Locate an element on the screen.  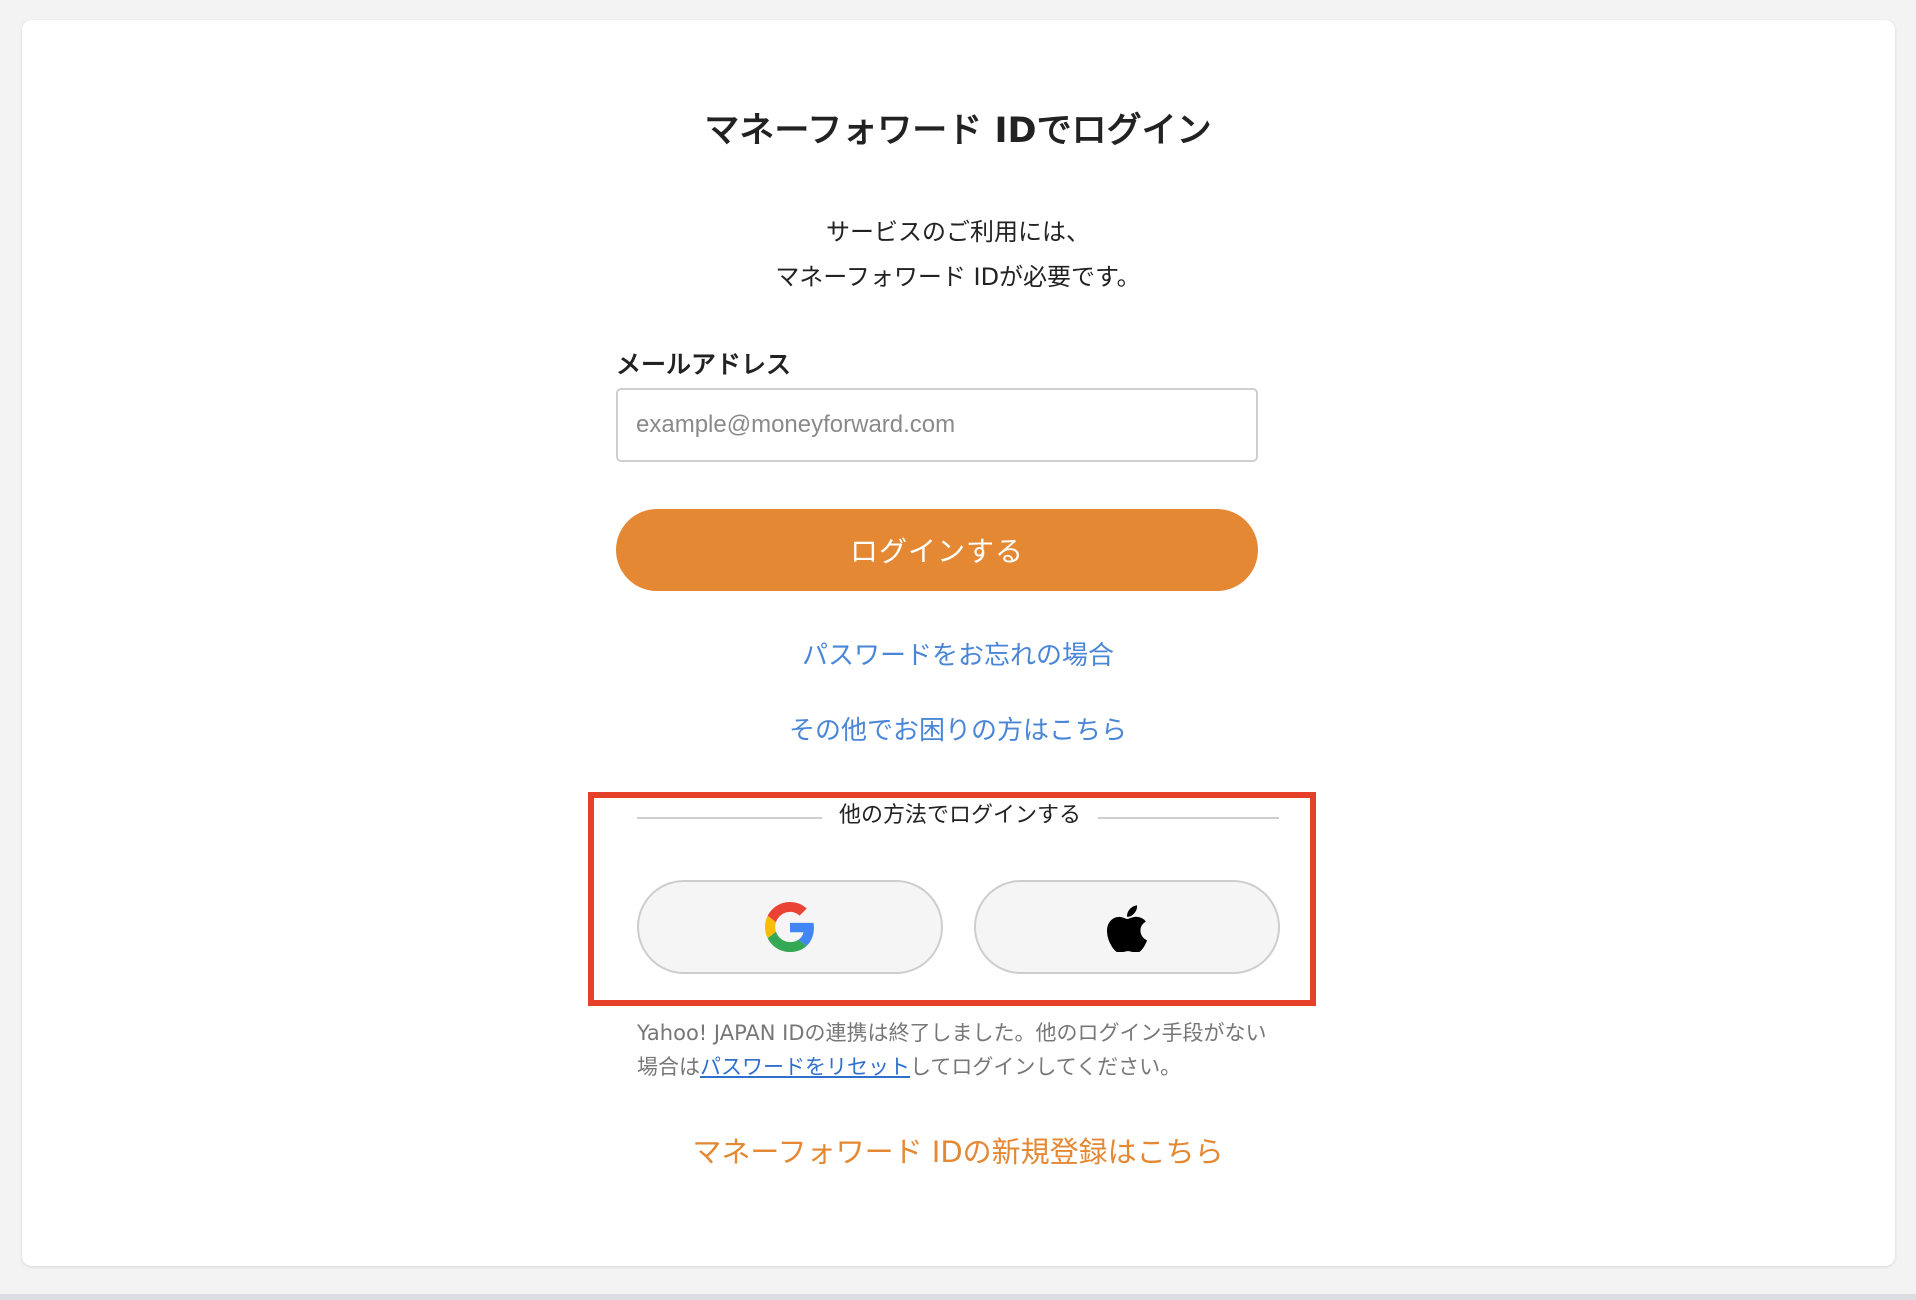
other-trouble-row: その他でお困りの方はこちら is located at coordinates (958, 731).